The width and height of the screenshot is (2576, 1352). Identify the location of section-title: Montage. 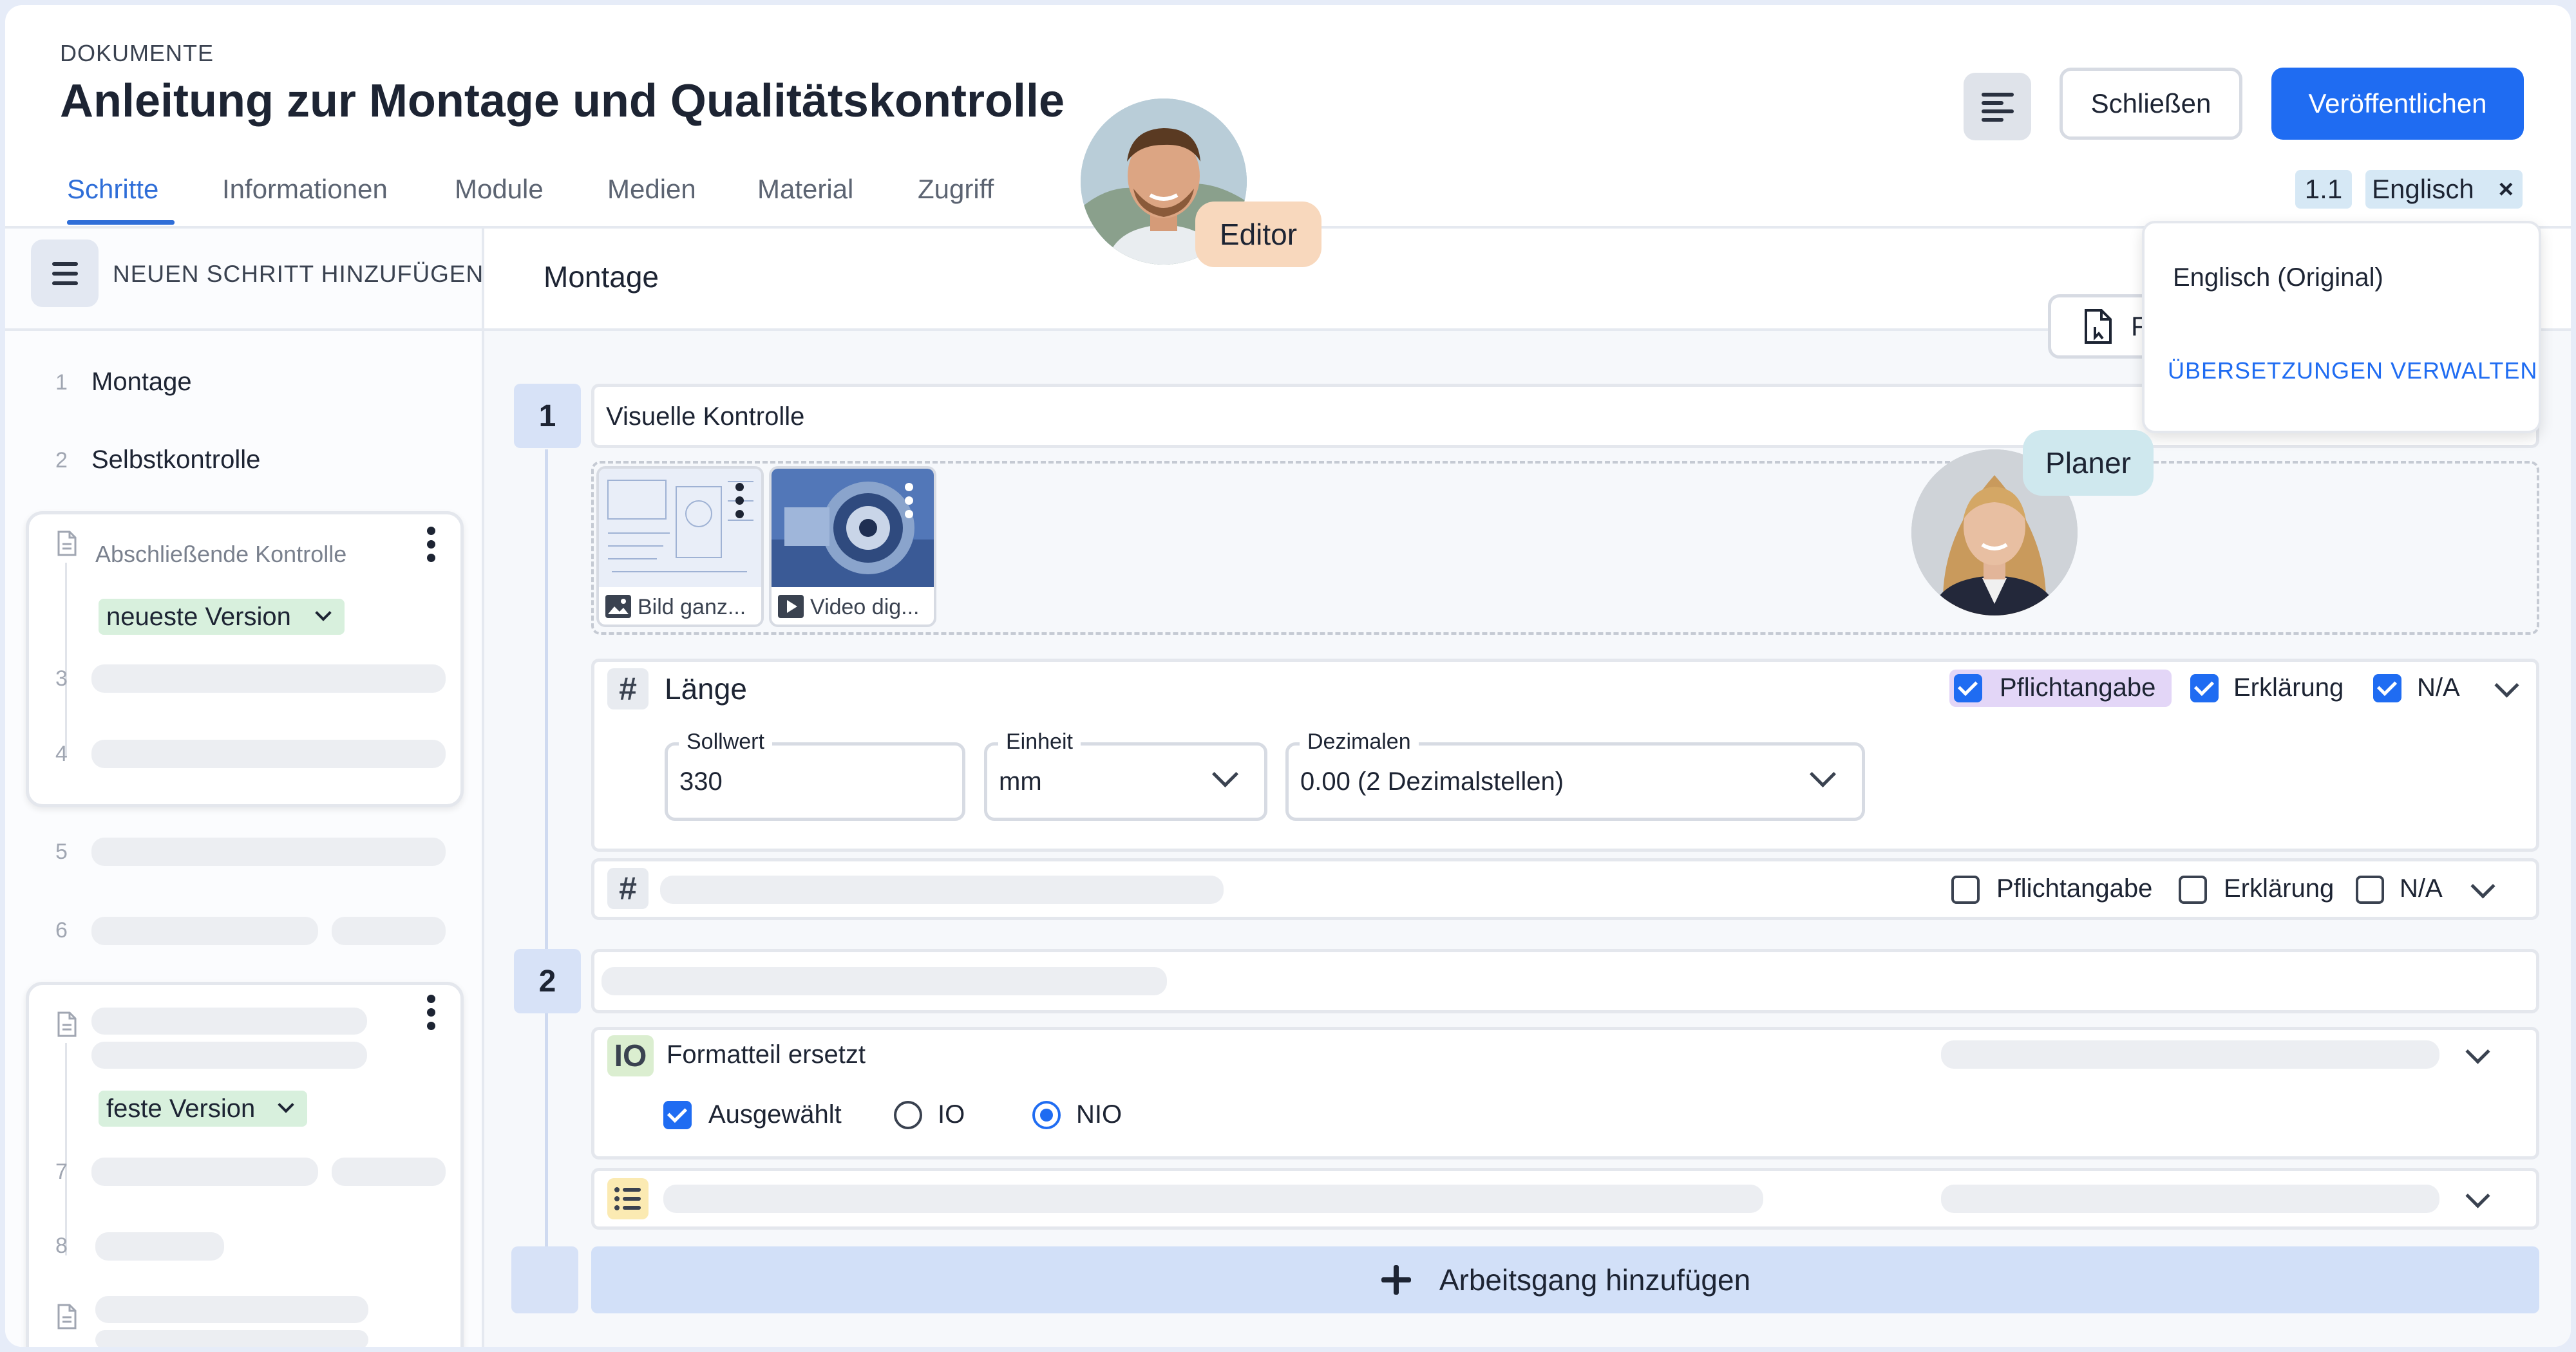
(602, 277).